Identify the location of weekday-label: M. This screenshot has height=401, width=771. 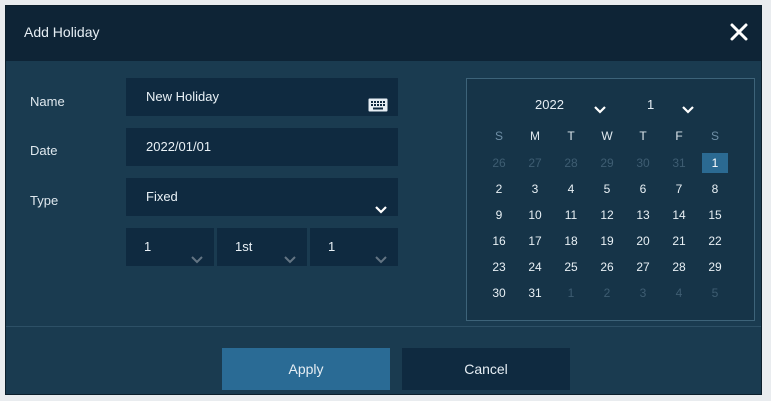
(535, 136).